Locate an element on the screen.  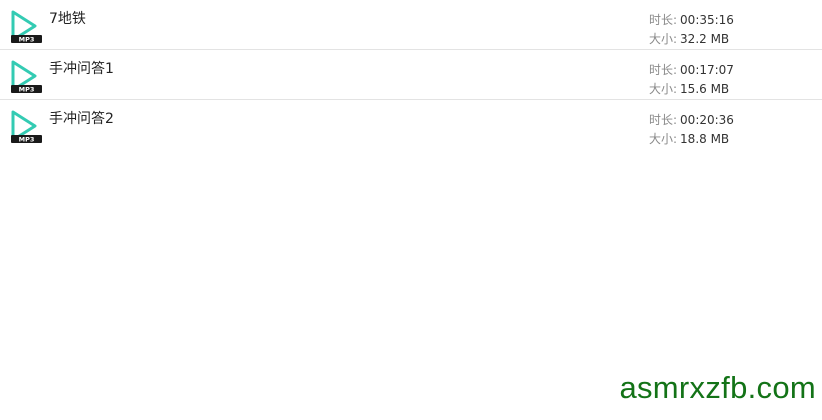
duration: 时长: 00:17:07 is located at coordinates (691, 70).